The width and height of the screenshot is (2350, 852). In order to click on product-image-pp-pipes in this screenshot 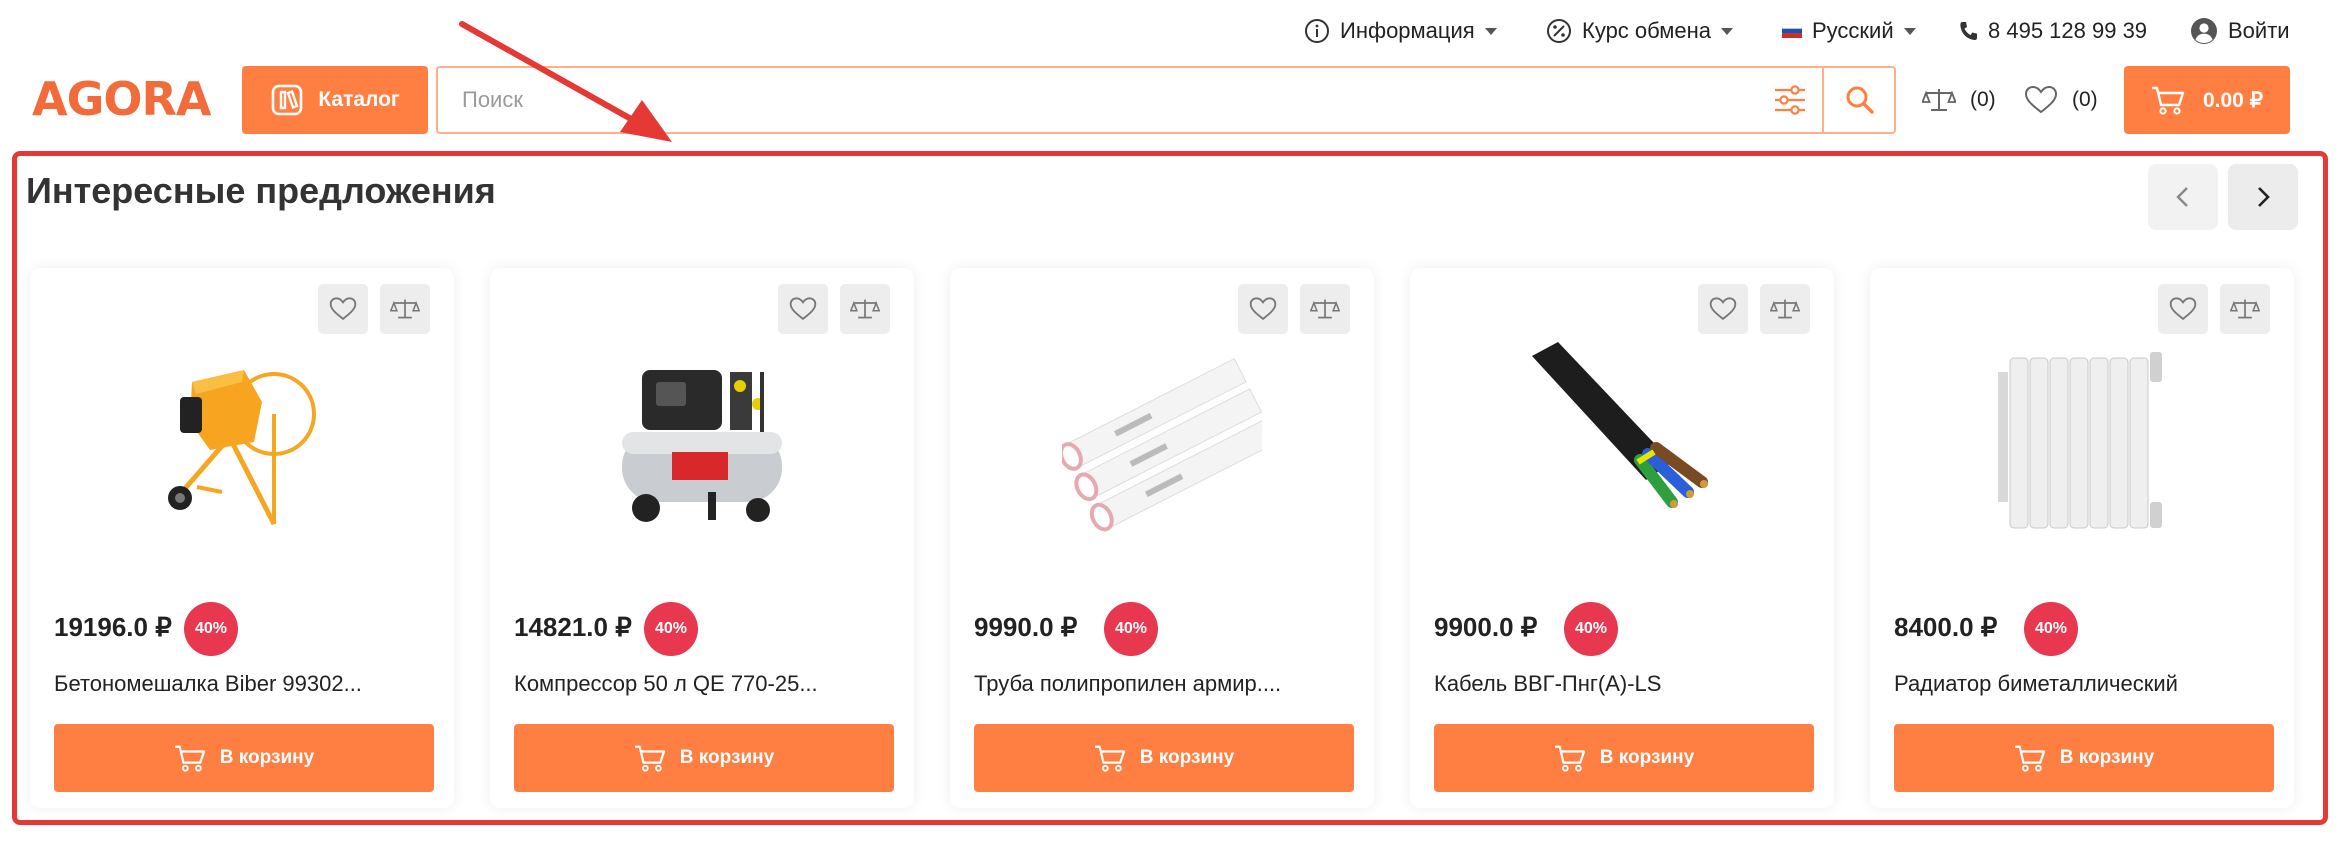, I will do `click(1162, 437)`.